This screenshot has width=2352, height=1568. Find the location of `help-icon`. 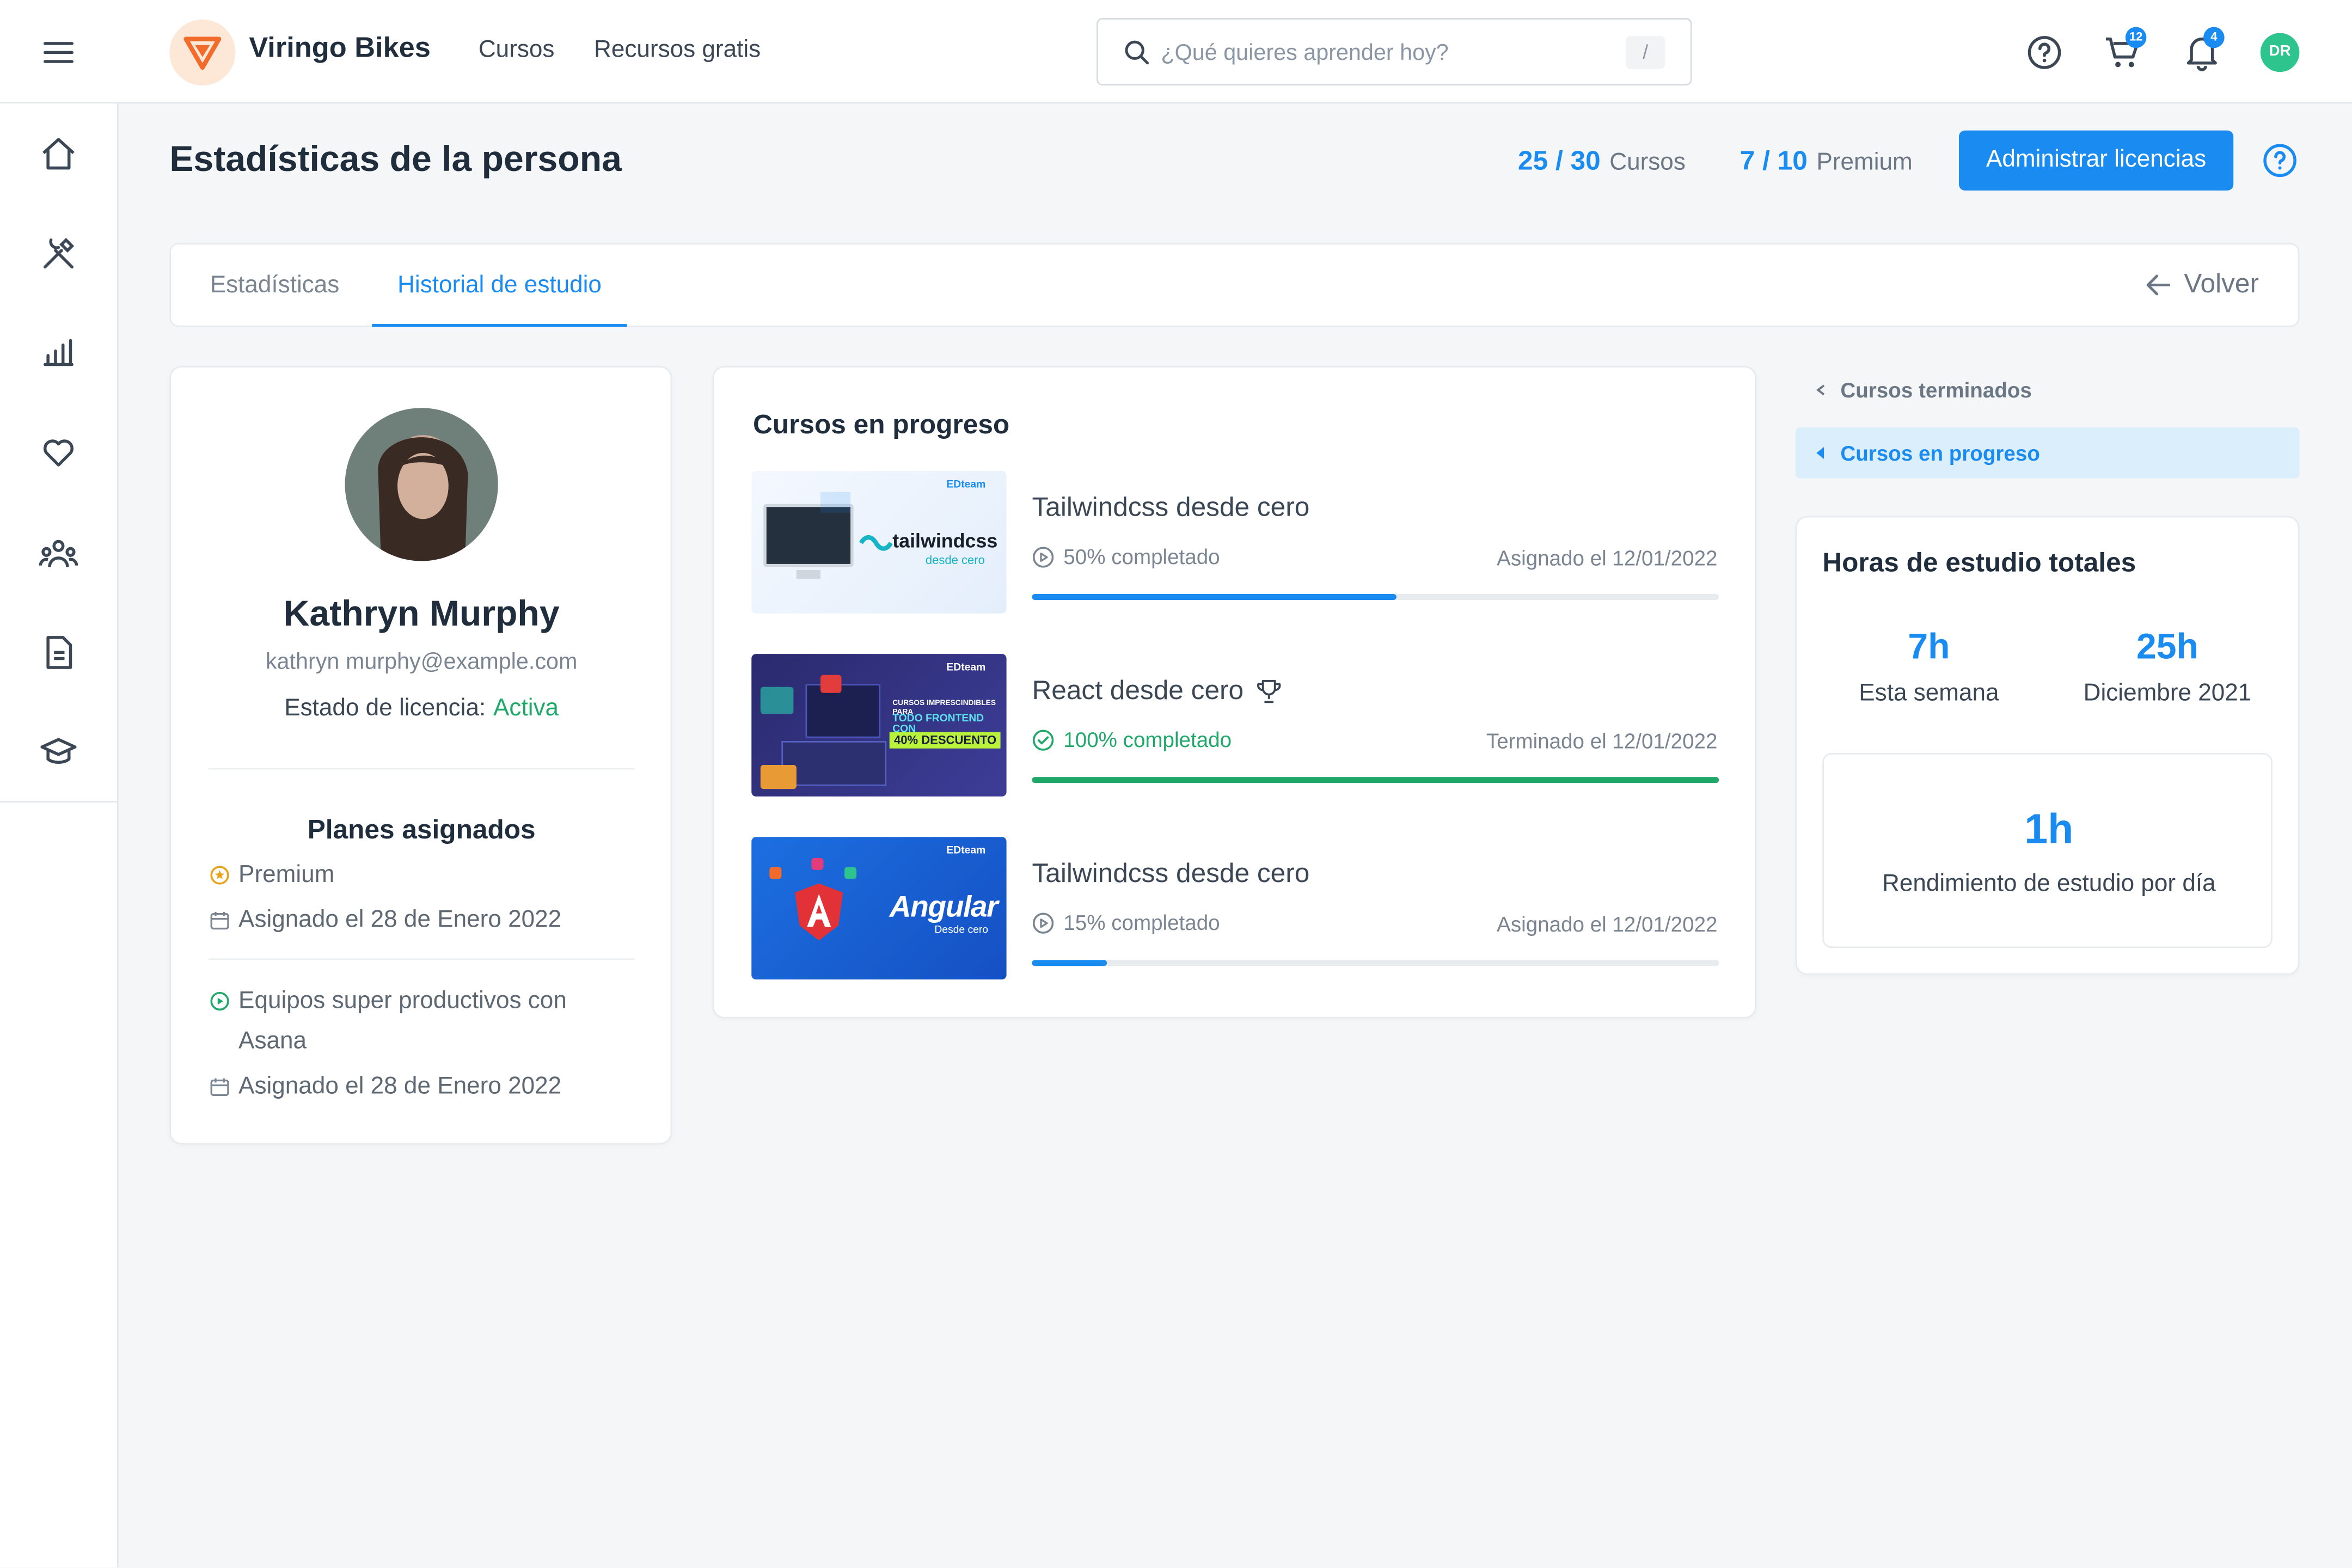

help-icon is located at coordinates (2044, 52).